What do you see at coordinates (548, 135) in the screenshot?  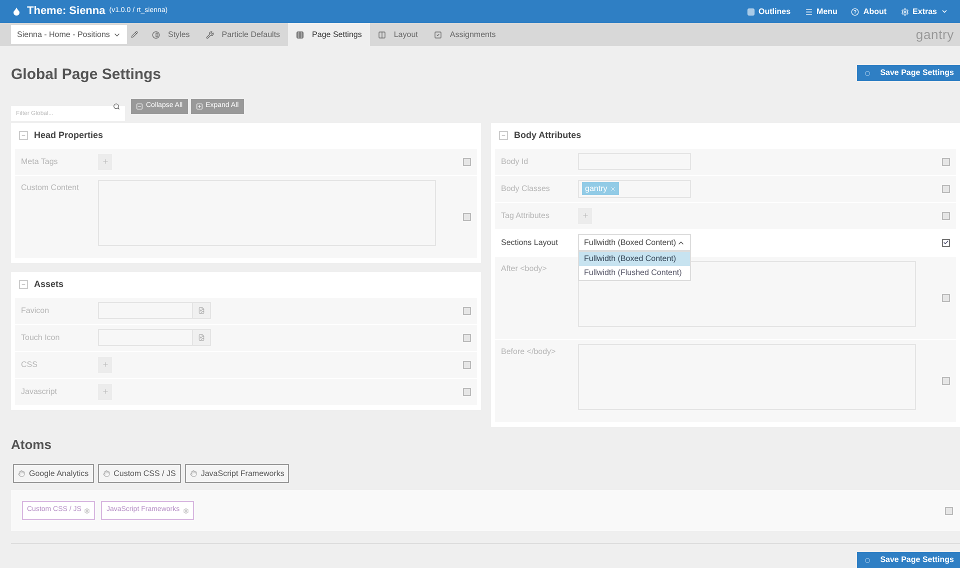 I see `panel-title: Body Attributes` at bounding box center [548, 135].